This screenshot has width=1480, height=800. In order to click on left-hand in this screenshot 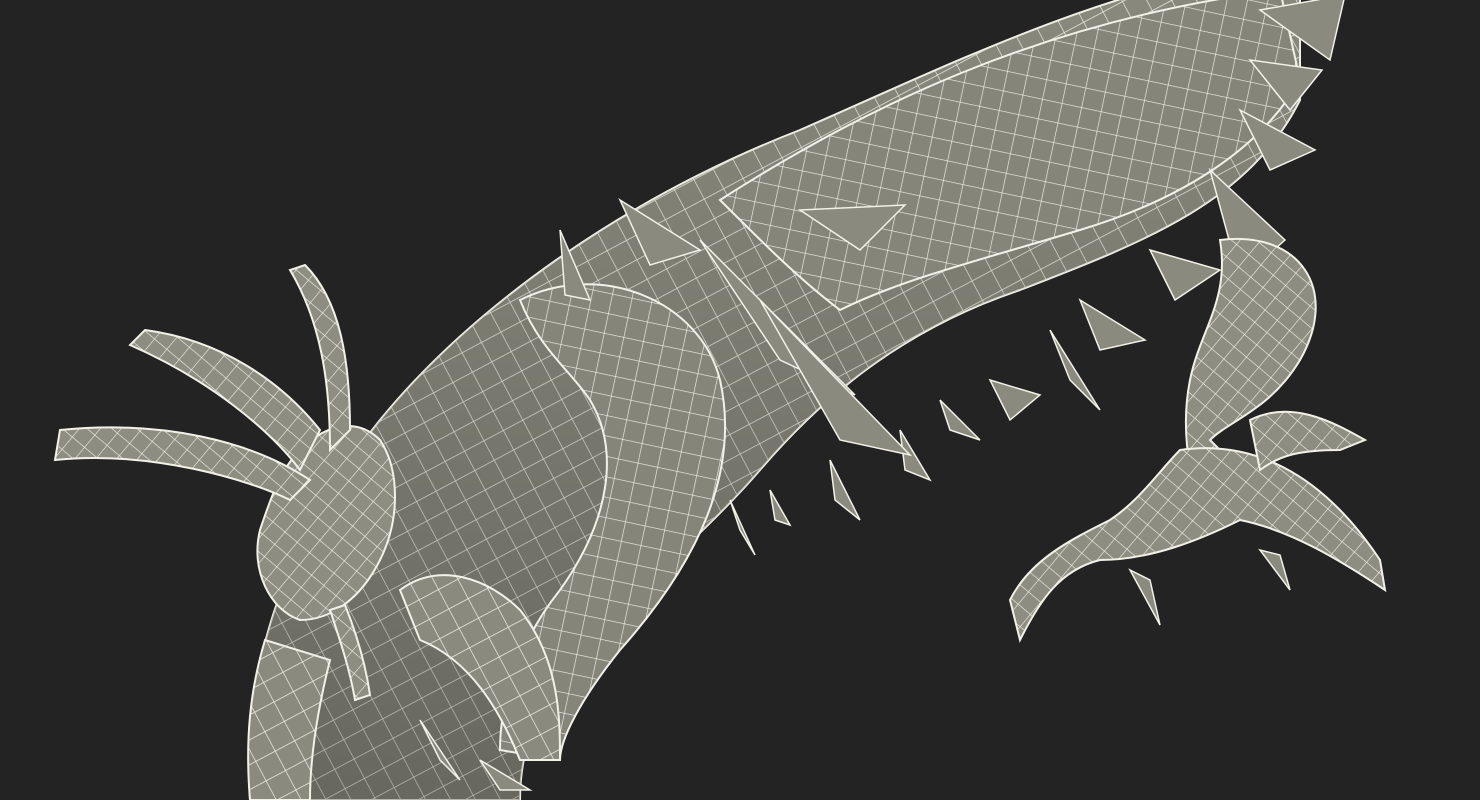, I will do `click(224, 482)`.